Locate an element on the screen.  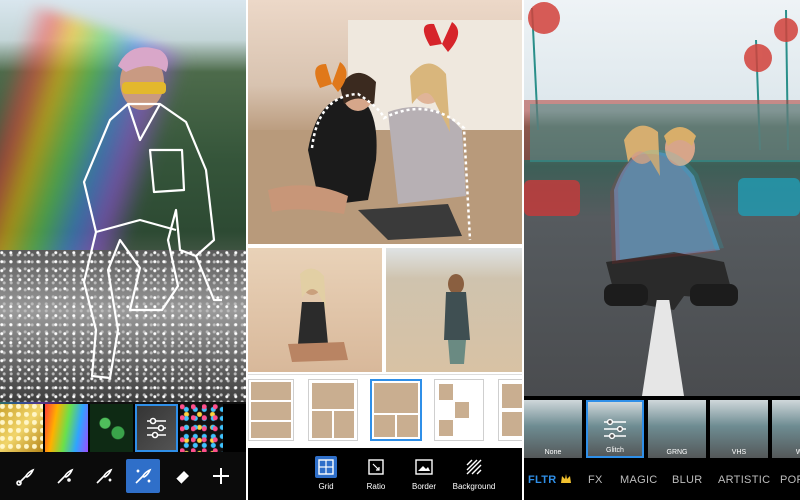
filter-thumb-glitch: Glitch is located at coordinates (615, 429).